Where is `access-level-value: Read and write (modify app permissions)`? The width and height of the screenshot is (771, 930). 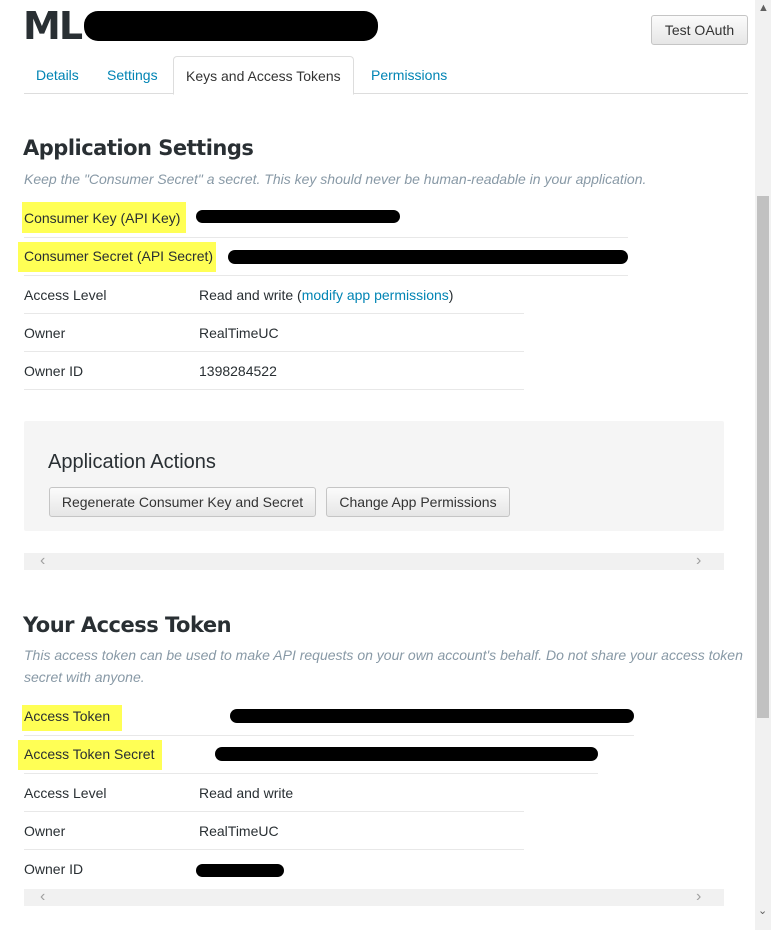
access-level-value: Read and write (modify app permissions) is located at coordinates (326, 295).